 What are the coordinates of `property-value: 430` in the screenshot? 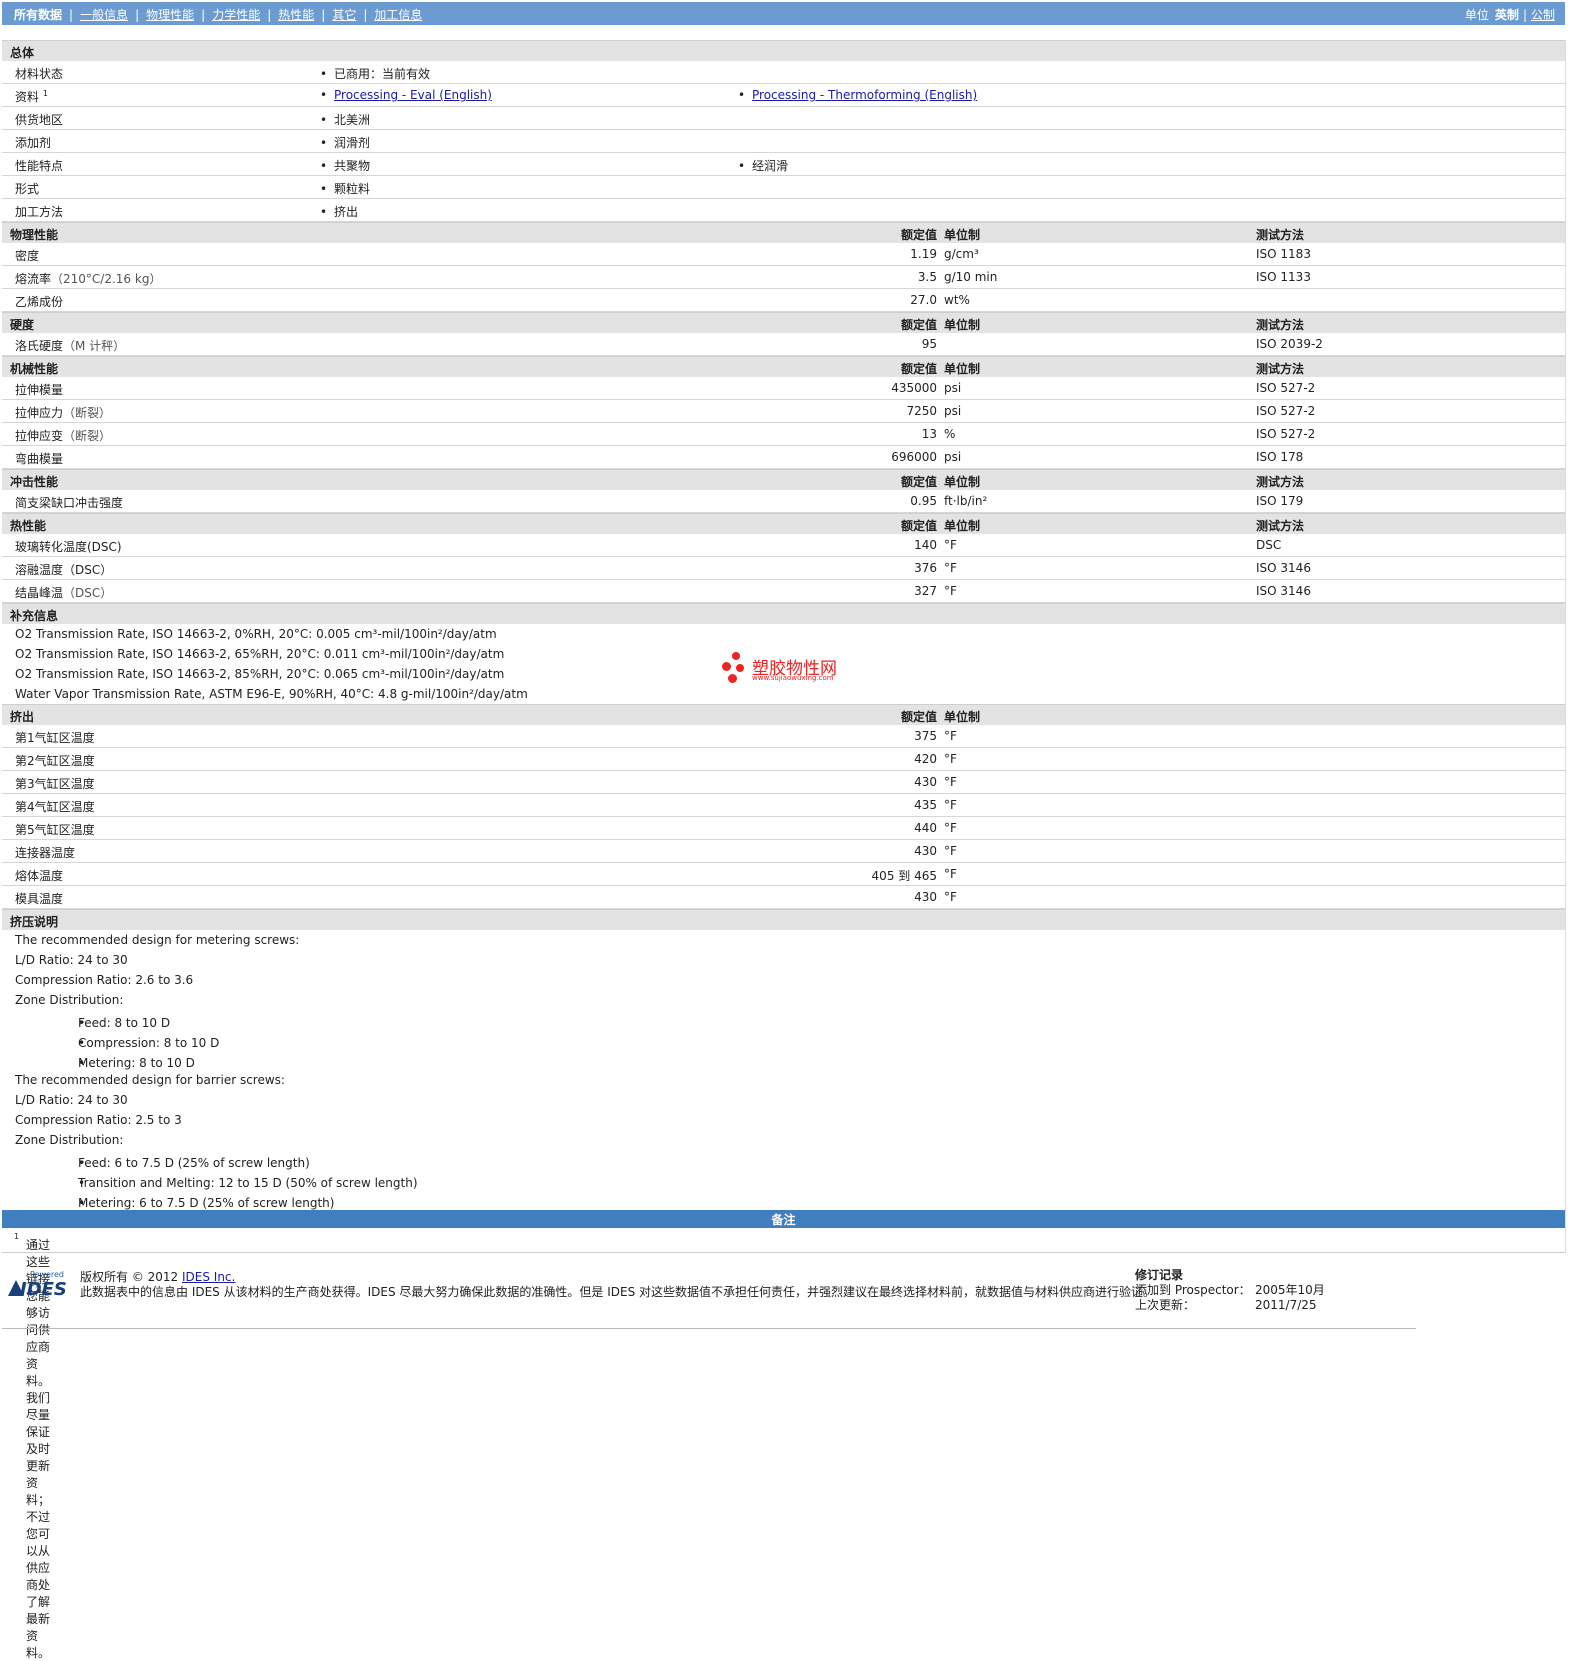 It's located at (925, 851).